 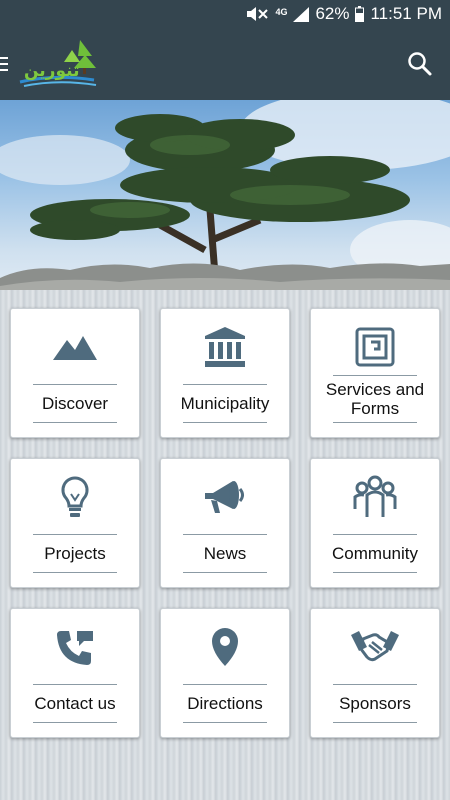 I want to click on lightbulb-icon, so click(x=75, y=496).